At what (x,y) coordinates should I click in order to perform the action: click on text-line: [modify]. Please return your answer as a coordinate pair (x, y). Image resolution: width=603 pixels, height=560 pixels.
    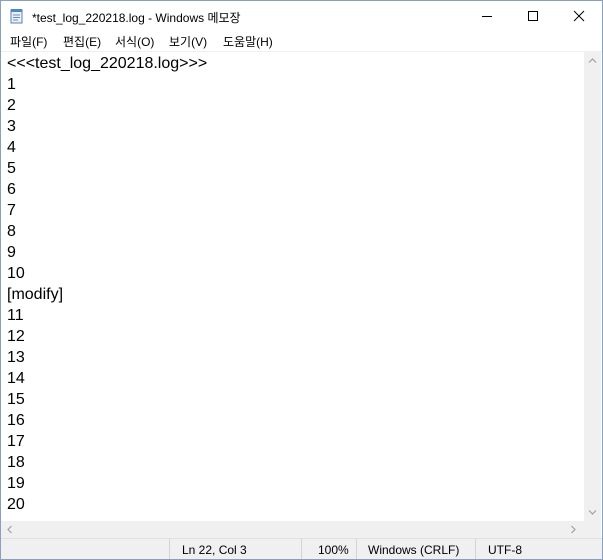
    Looking at the image, I should click on (35, 294).